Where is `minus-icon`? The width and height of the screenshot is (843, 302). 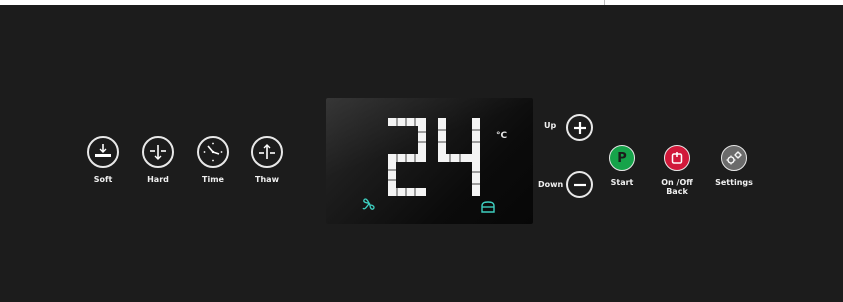
minus-icon is located at coordinates (579, 184).